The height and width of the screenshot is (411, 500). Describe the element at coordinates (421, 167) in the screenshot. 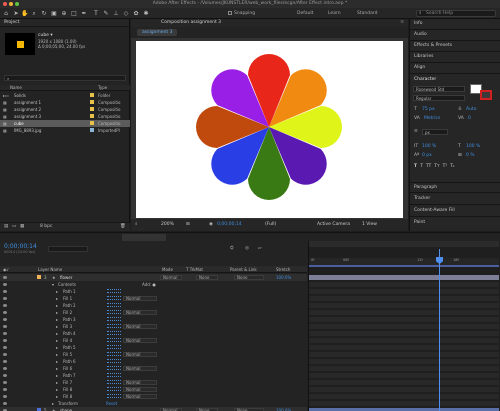

I see `faux-italic-button: T` at that location.